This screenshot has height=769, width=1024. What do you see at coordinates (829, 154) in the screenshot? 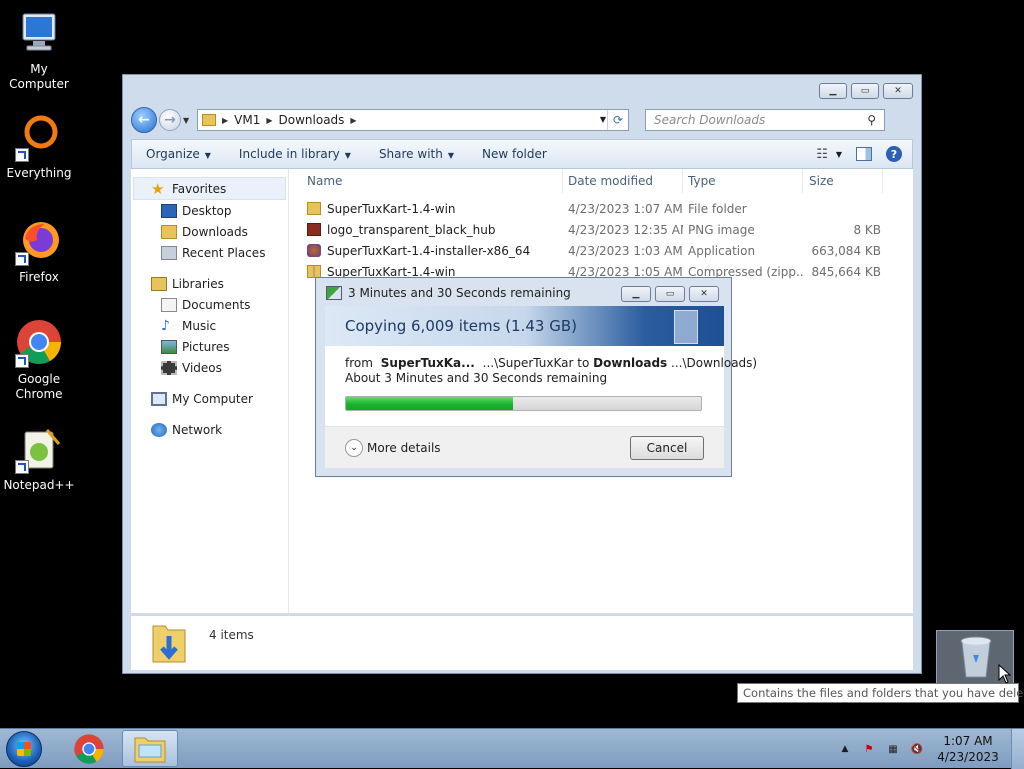
I see `view-options-button: ☷ ▼` at bounding box center [829, 154].